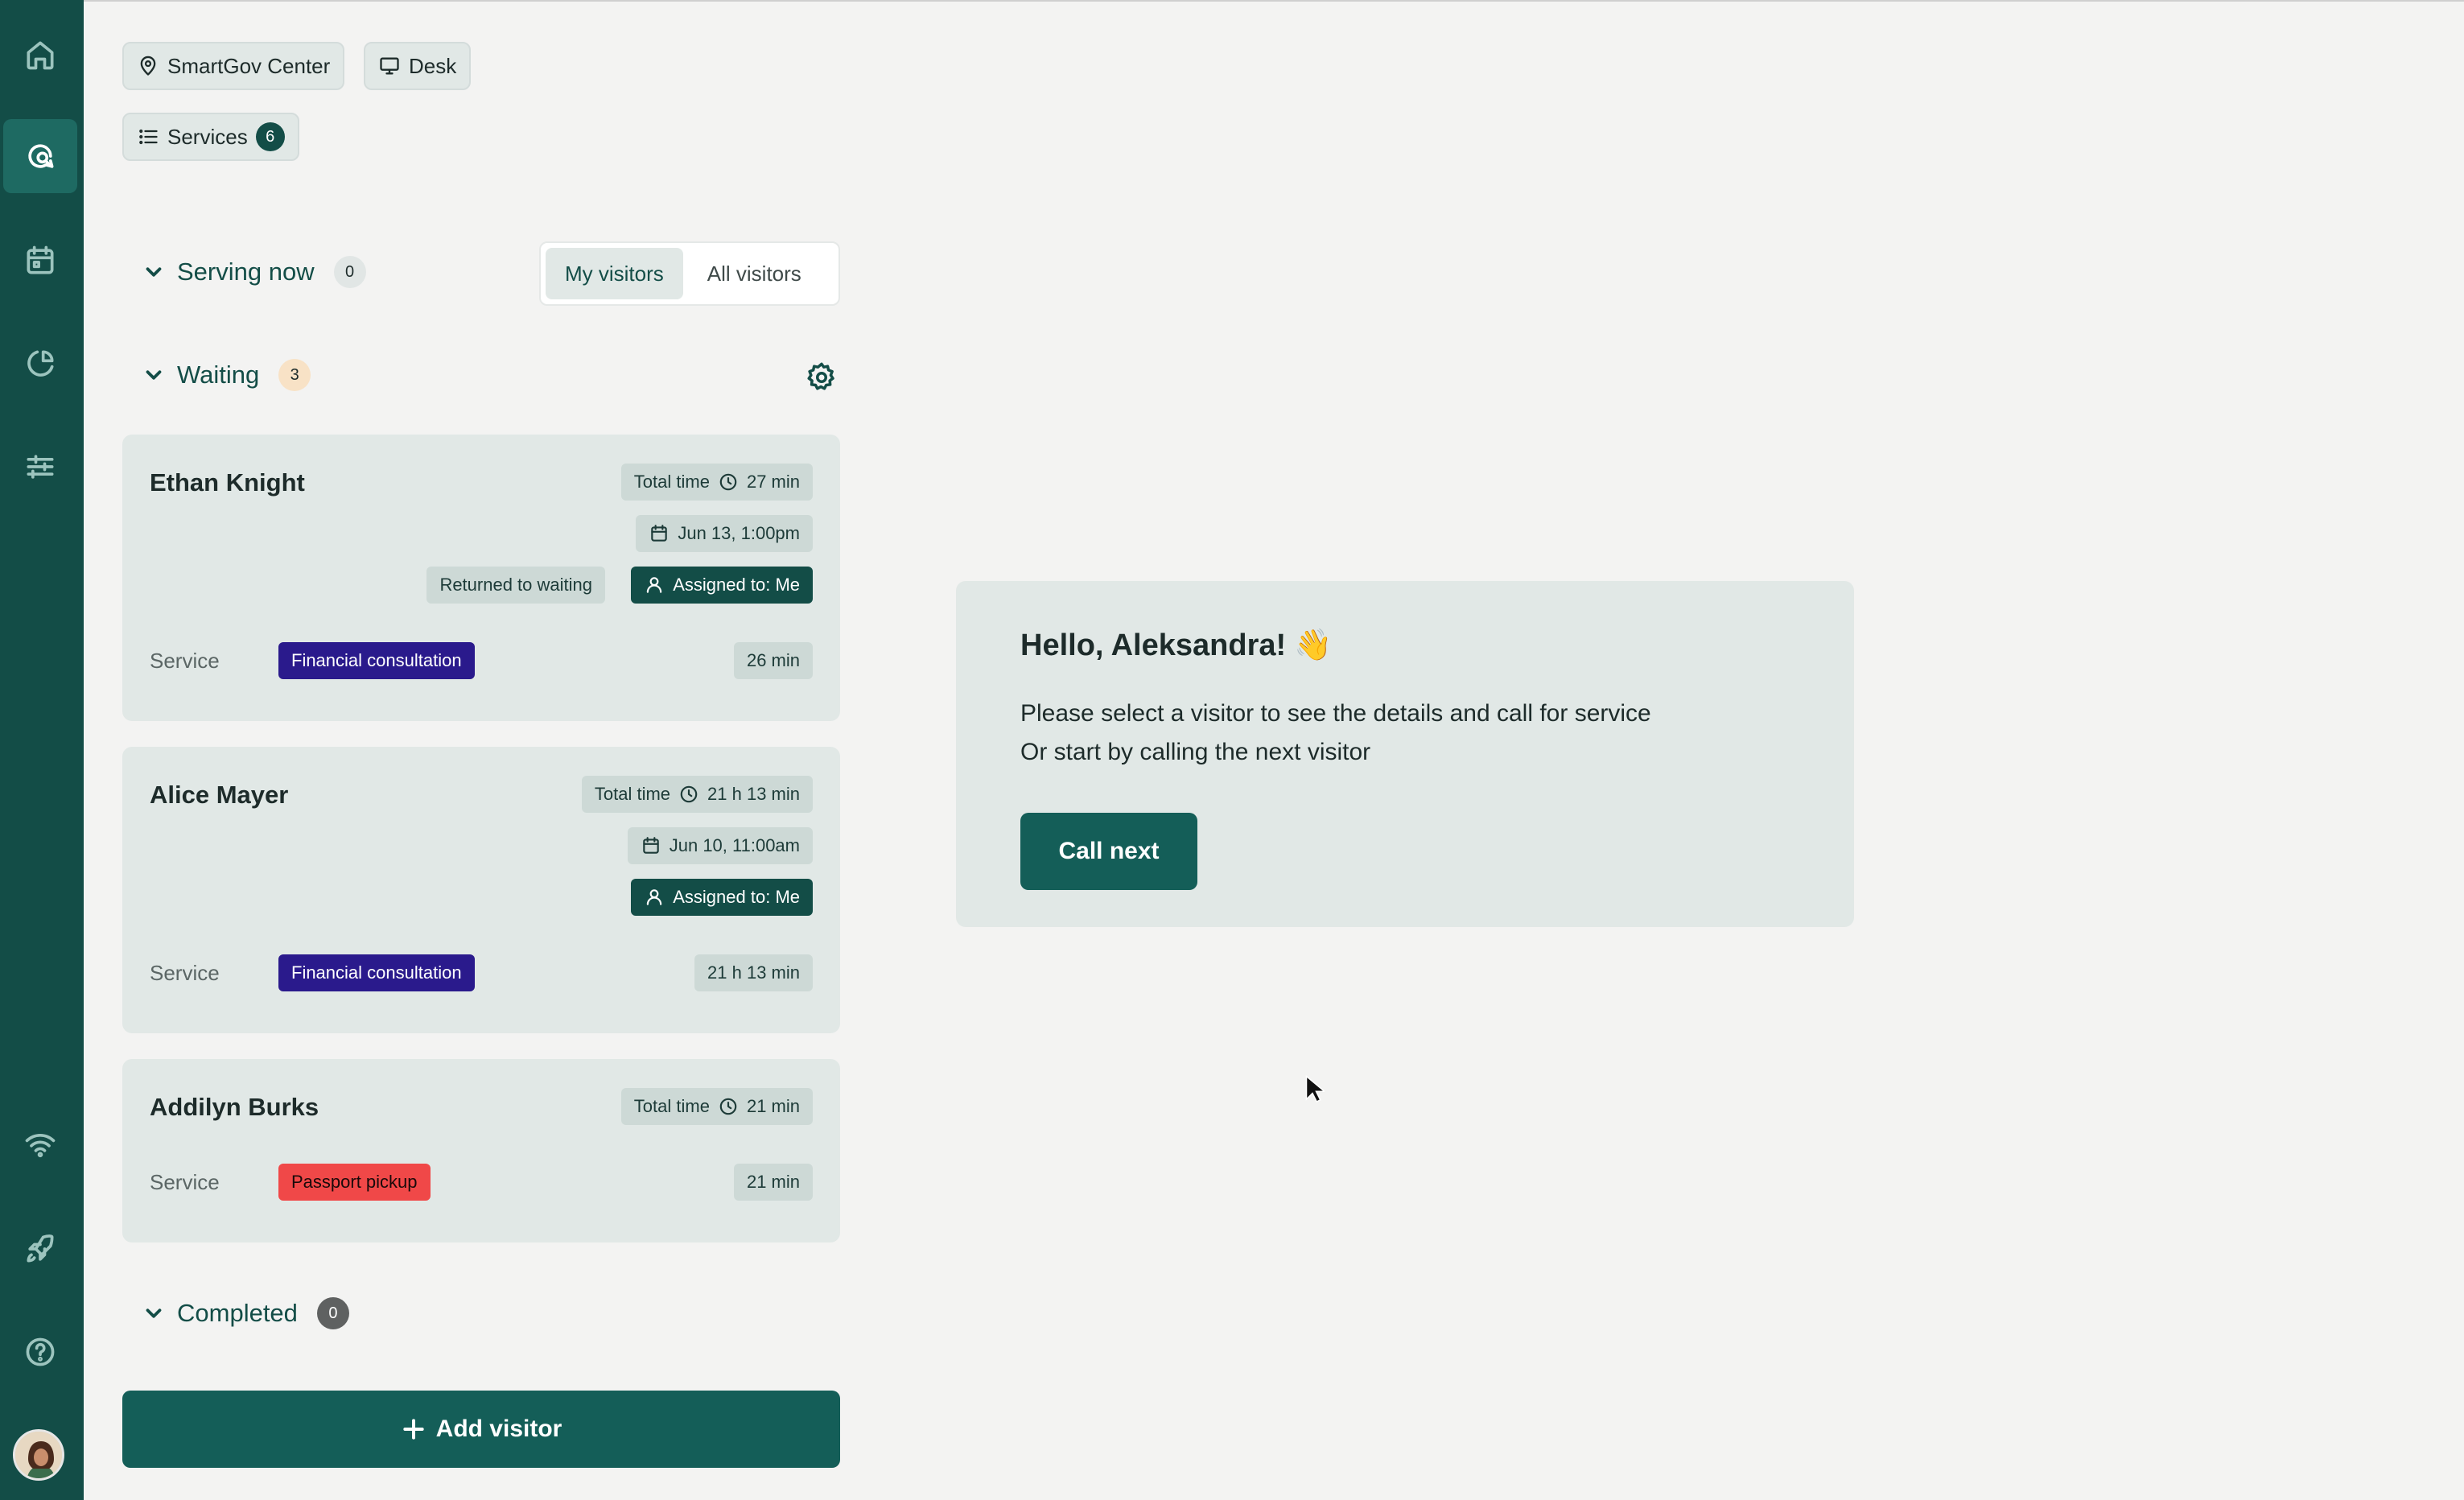 The width and height of the screenshot is (2464, 1500). Describe the element at coordinates (389, 66) in the screenshot. I see `monitor-icon` at that location.